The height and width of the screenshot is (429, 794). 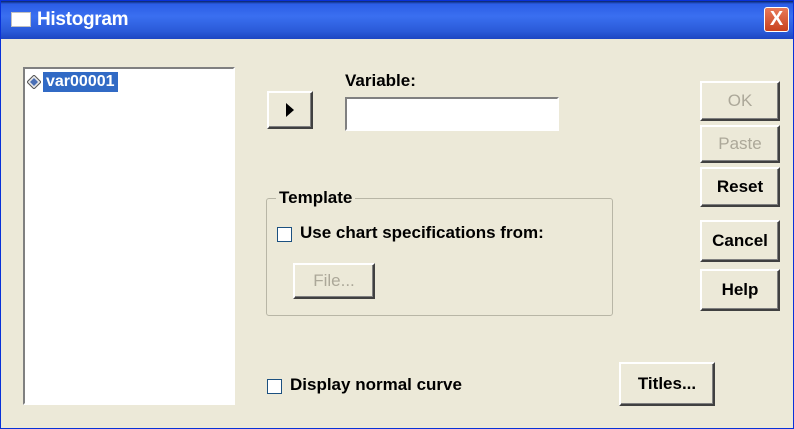 I want to click on display-normal-curve-label: Display normal curve, so click(x=376, y=385).